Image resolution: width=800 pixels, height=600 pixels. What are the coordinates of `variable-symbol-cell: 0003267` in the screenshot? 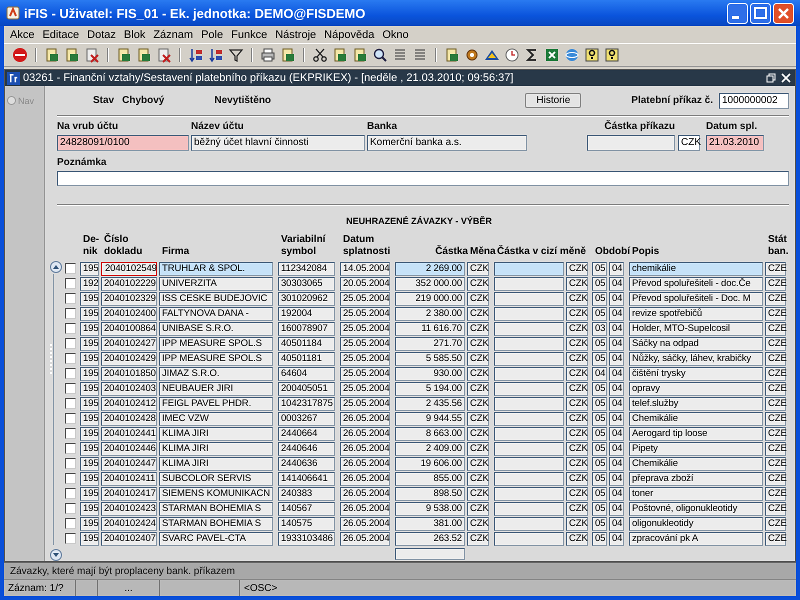 It's located at (306, 419).